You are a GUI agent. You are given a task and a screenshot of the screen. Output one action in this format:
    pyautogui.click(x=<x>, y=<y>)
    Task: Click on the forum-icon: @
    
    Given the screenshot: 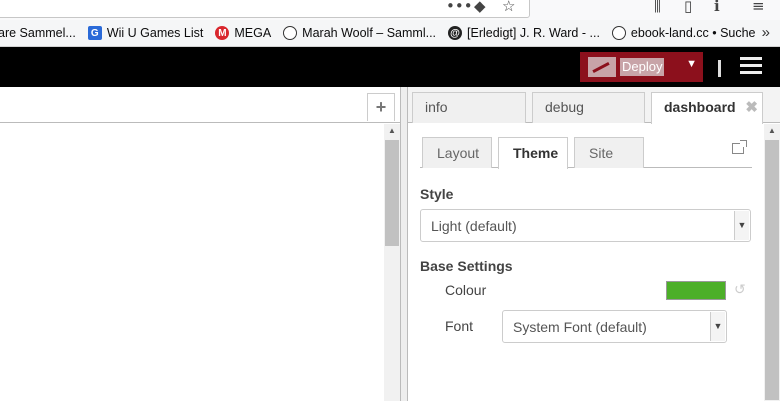 What is the action you would take?
    pyautogui.click(x=455, y=33)
    